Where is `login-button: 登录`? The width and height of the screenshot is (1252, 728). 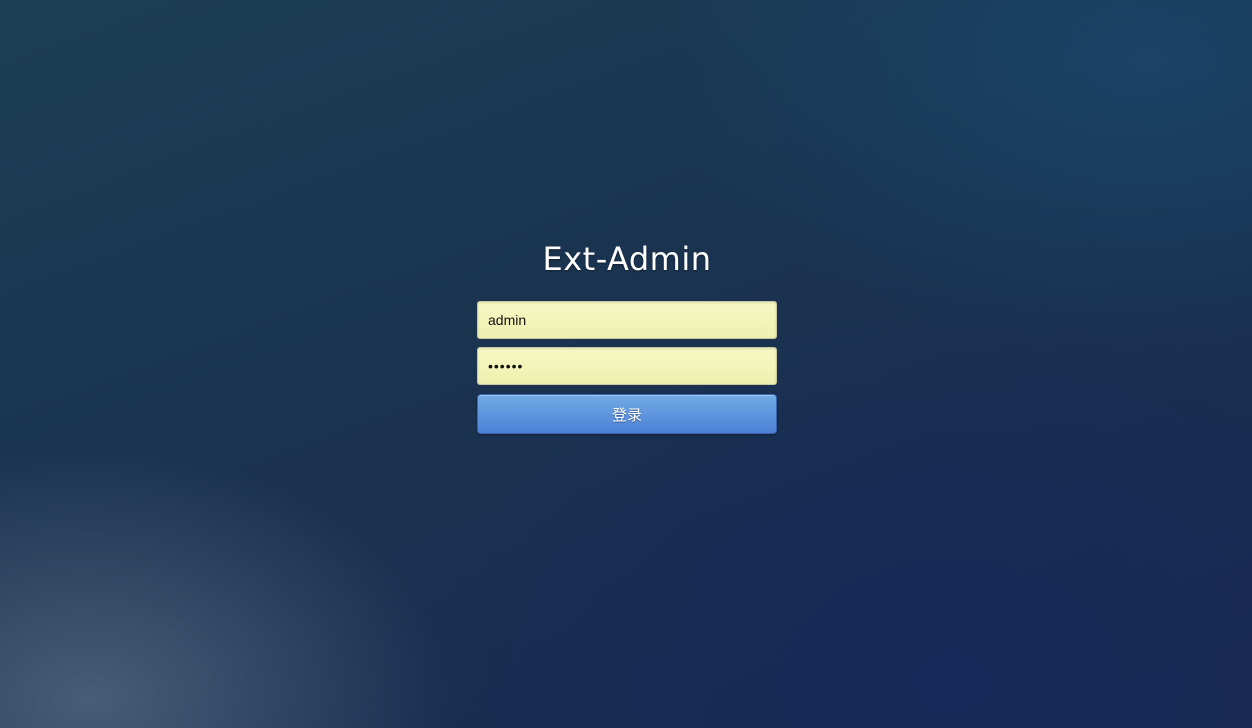
login-button: 登录 is located at coordinates (627, 414).